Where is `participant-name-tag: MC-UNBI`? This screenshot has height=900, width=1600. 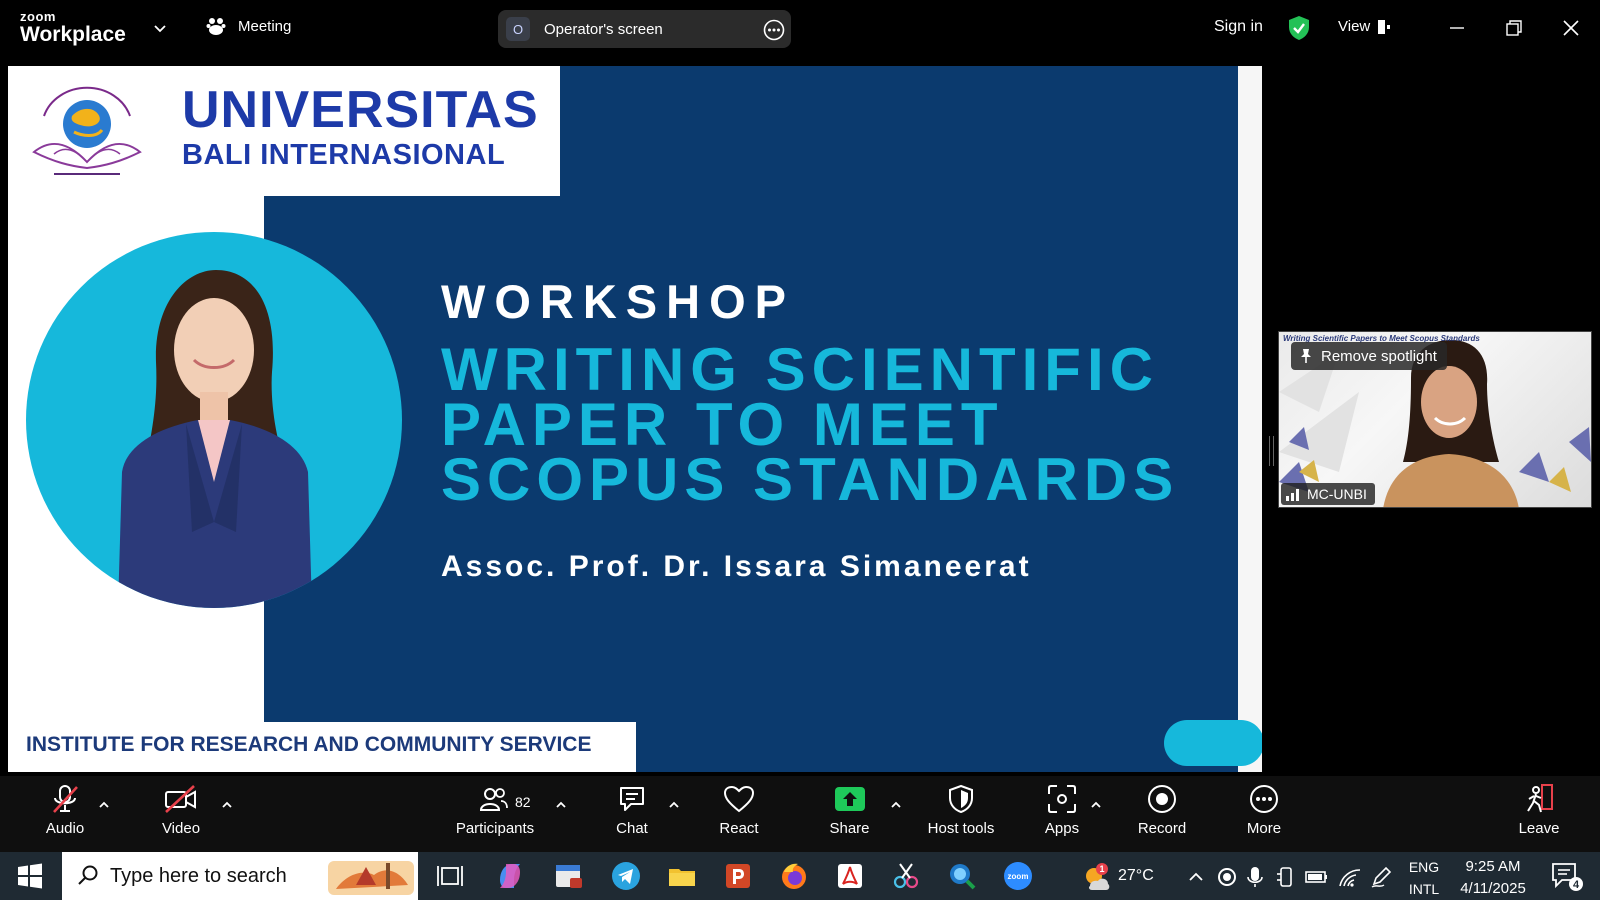
participant-name-tag: MC-UNBI is located at coordinates (1328, 494).